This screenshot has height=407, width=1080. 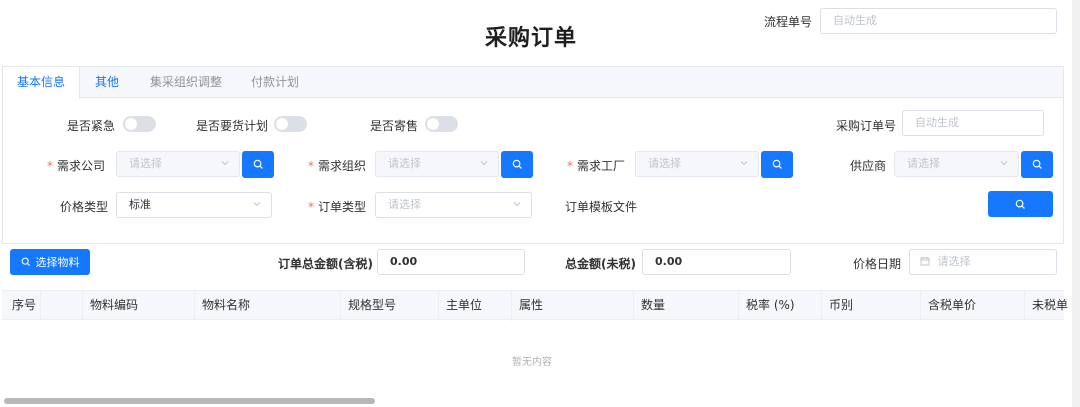 I want to click on column-header: 数量, so click(x=653, y=305).